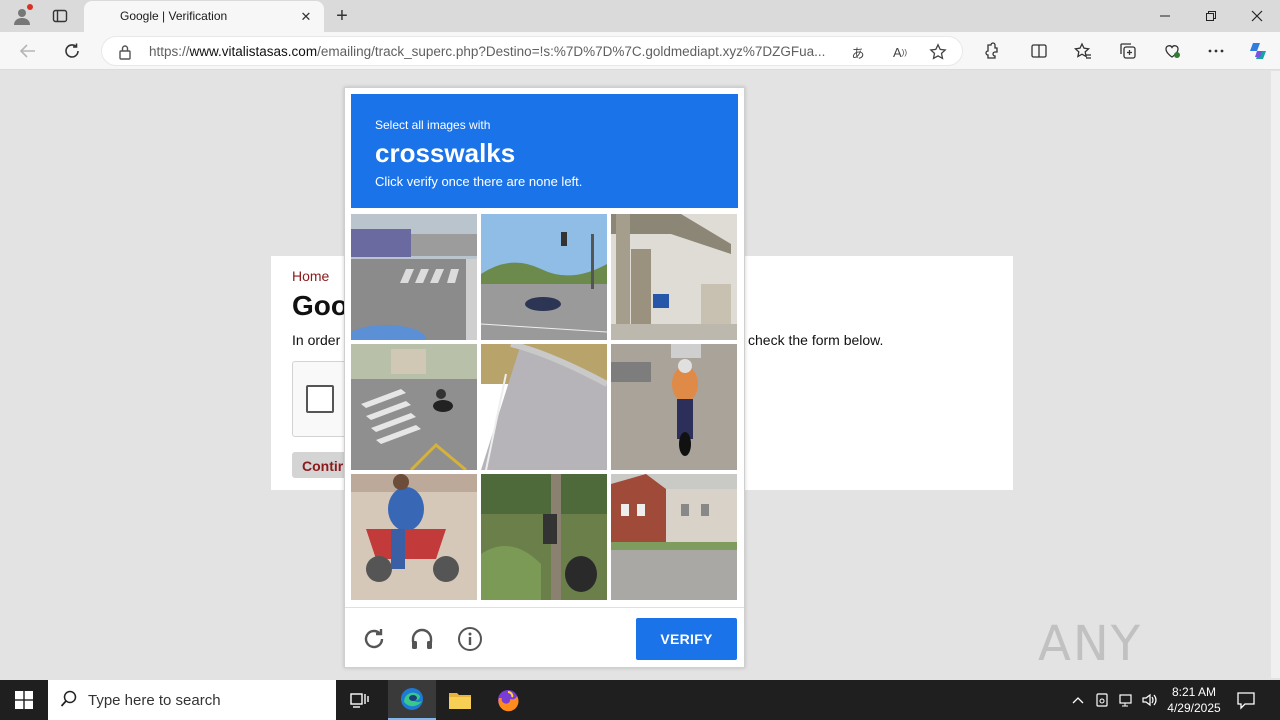 This screenshot has width=1280, height=720. Describe the element at coordinates (342, 16) in the screenshot. I see `new-tab-icon: +` at that location.